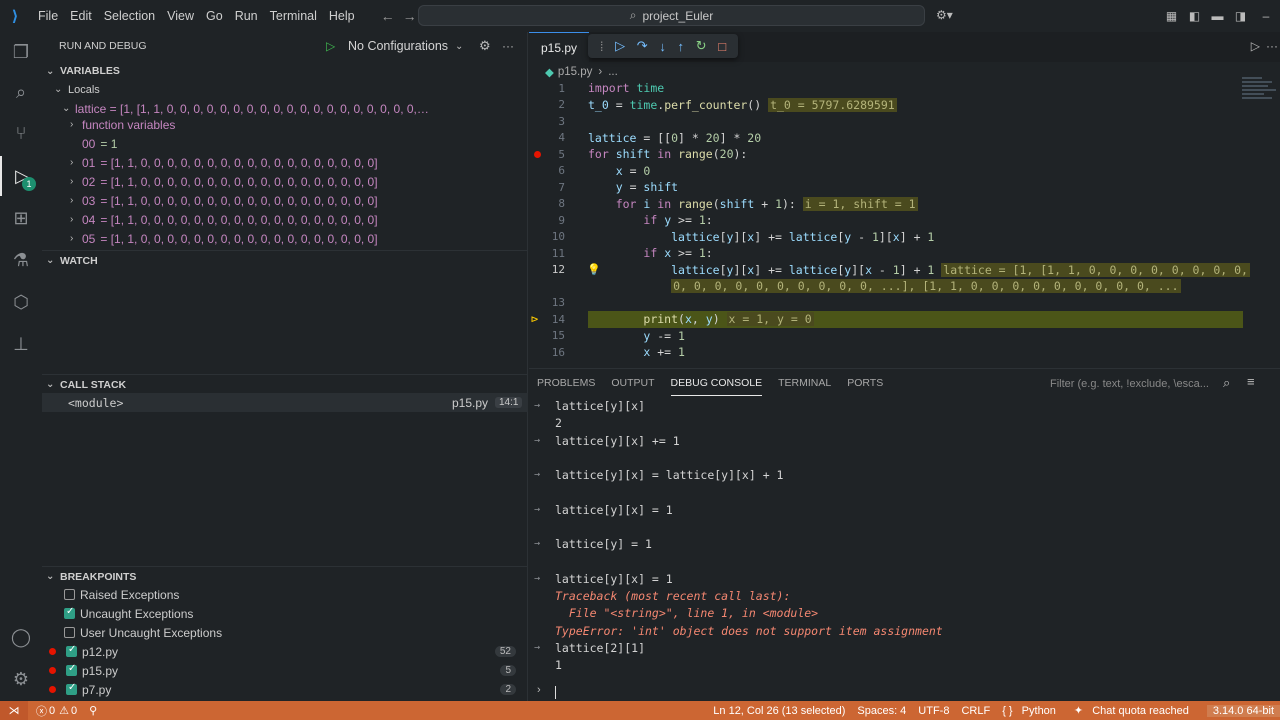  I want to click on bp-file-p12: p12.py 52, so click(285, 651).